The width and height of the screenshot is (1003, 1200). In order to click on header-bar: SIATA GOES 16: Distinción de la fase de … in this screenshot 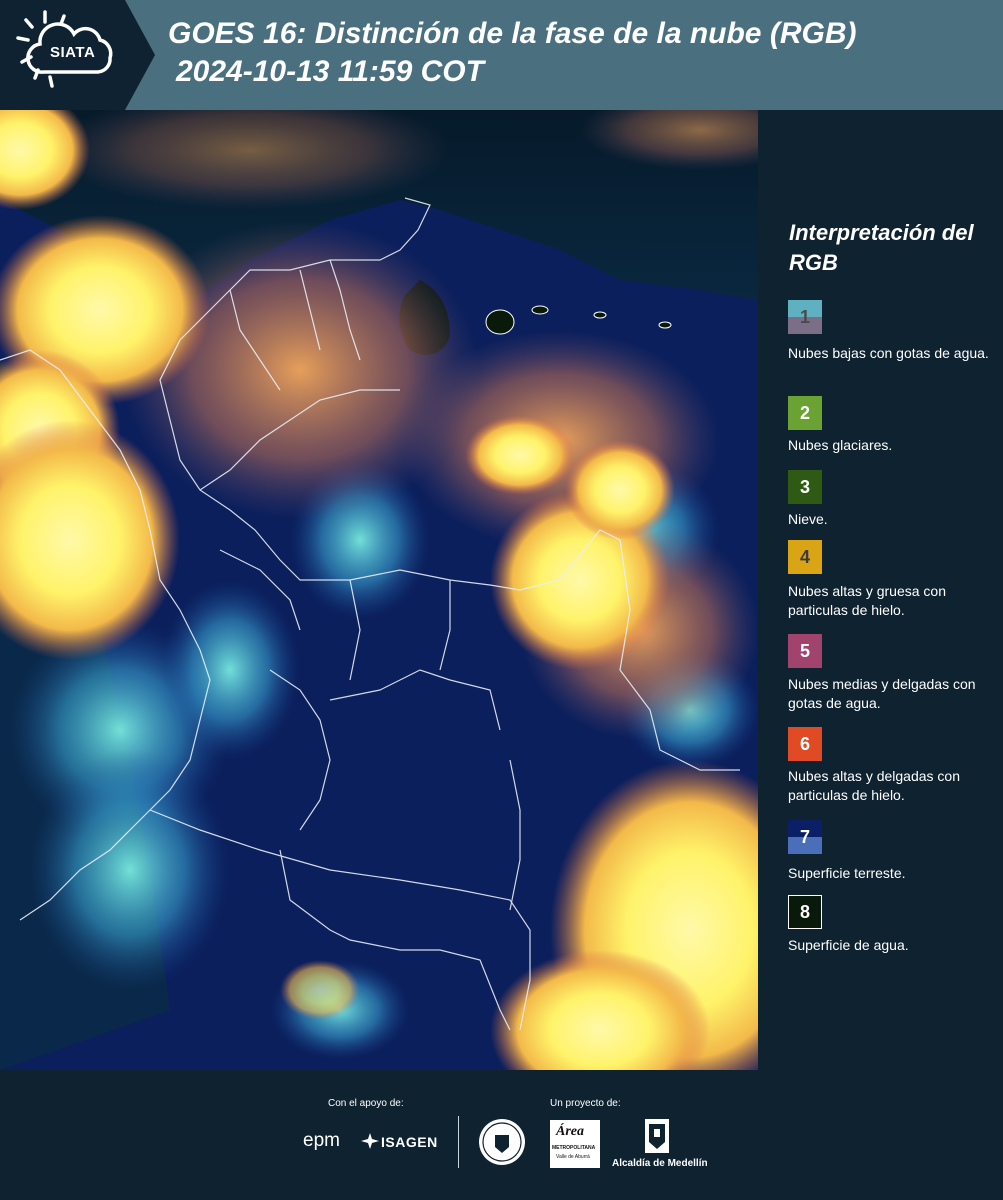, I will do `click(501, 55)`.